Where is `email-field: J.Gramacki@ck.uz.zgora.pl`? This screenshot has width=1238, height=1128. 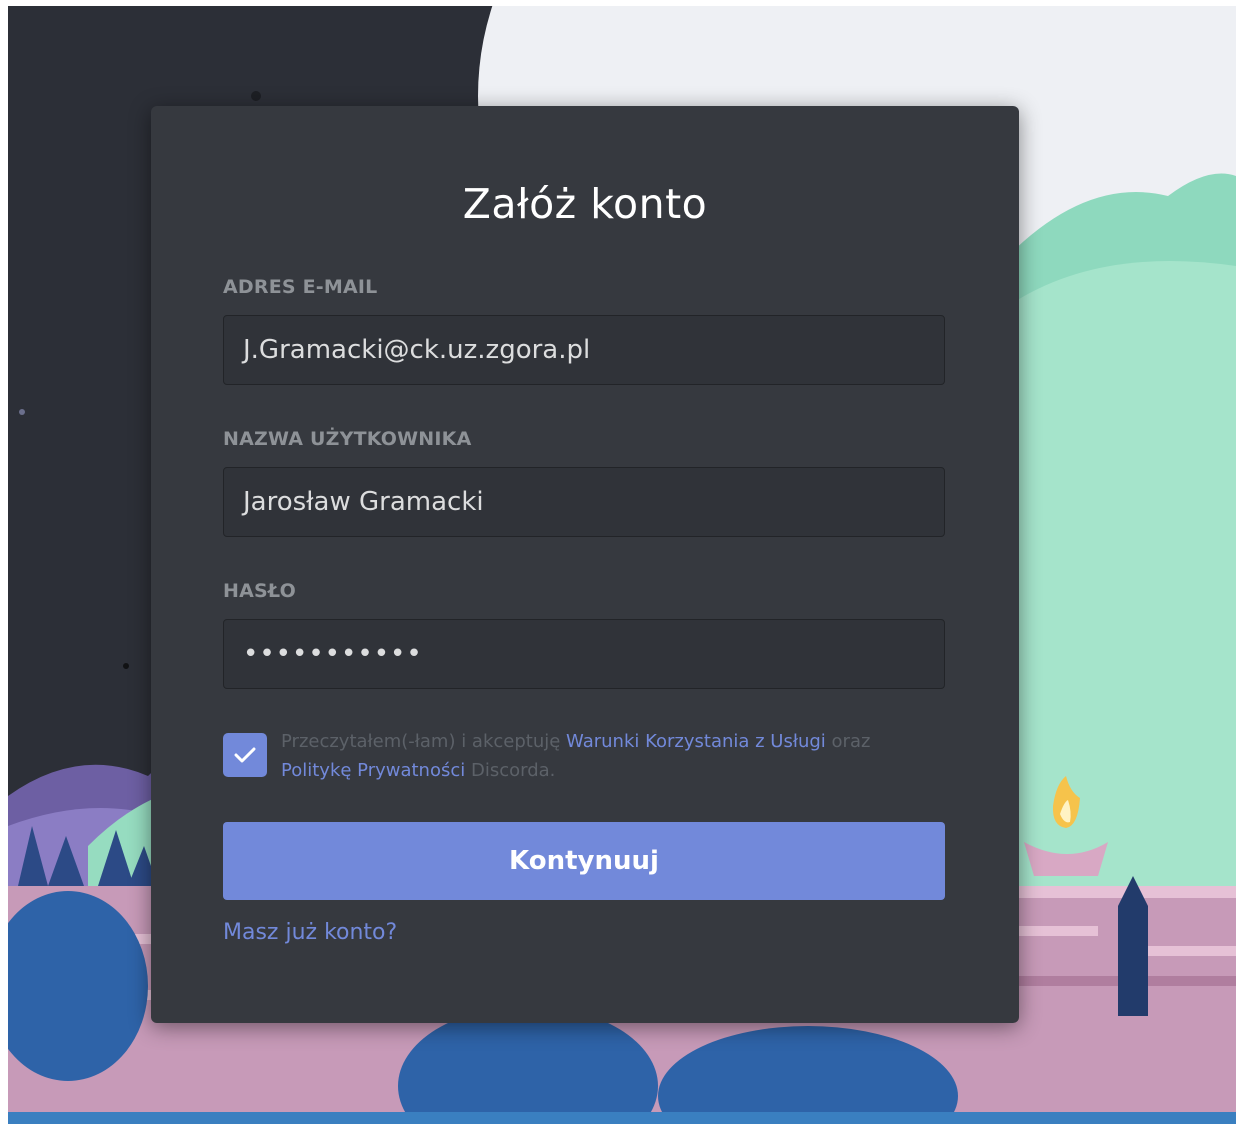 email-field: J.Gramacki@ck.uz.zgora.pl is located at coordinates (584, 350).